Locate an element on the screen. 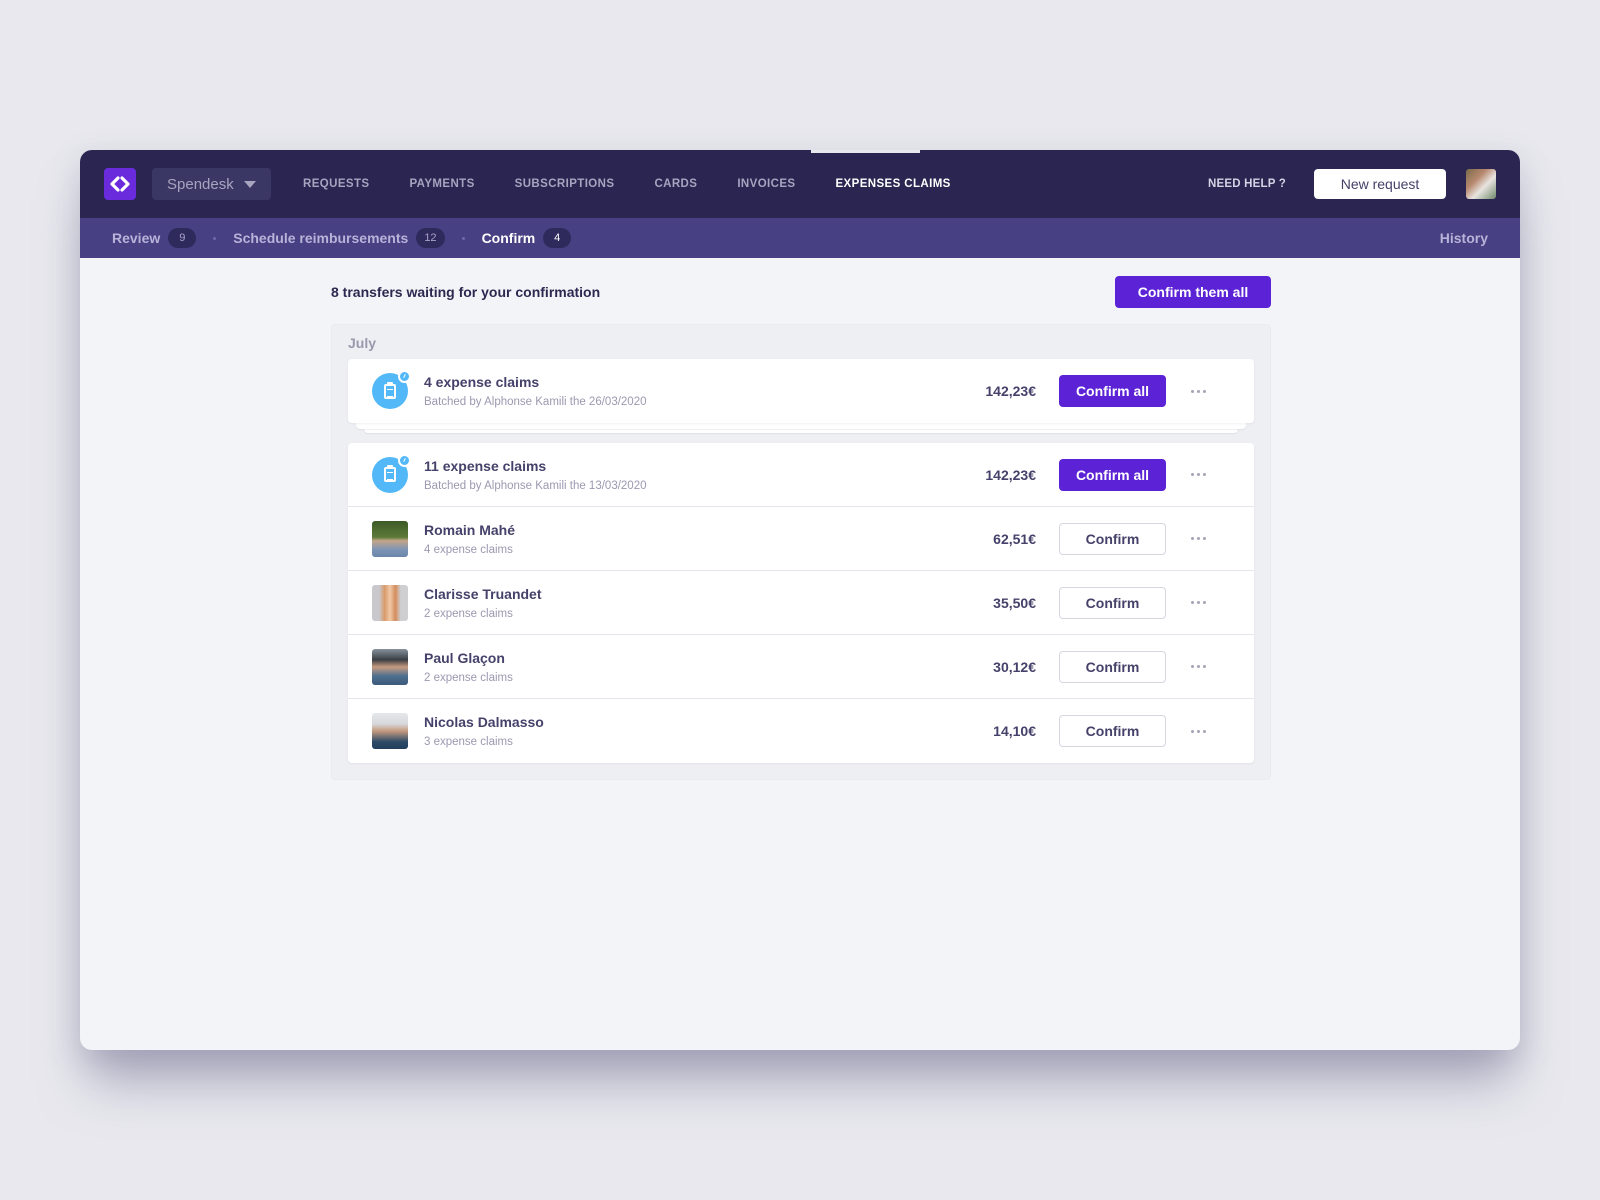  nav-requests: REQUESTS is located at coordinates (336, 184).